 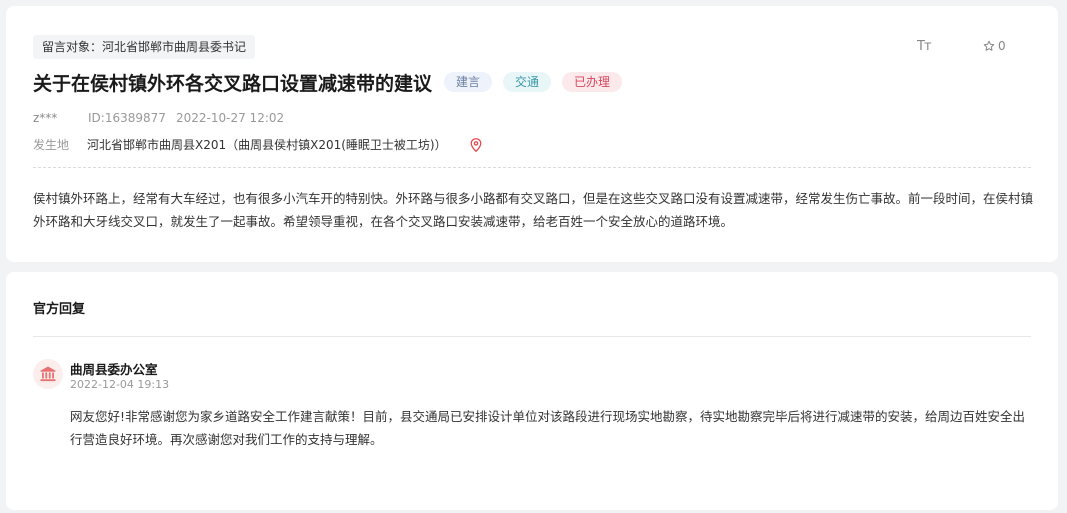 What do you see at coordinates (51, 145) in the screenshot?
I see `location-label: 发生地` at bounding box center [51, 145].